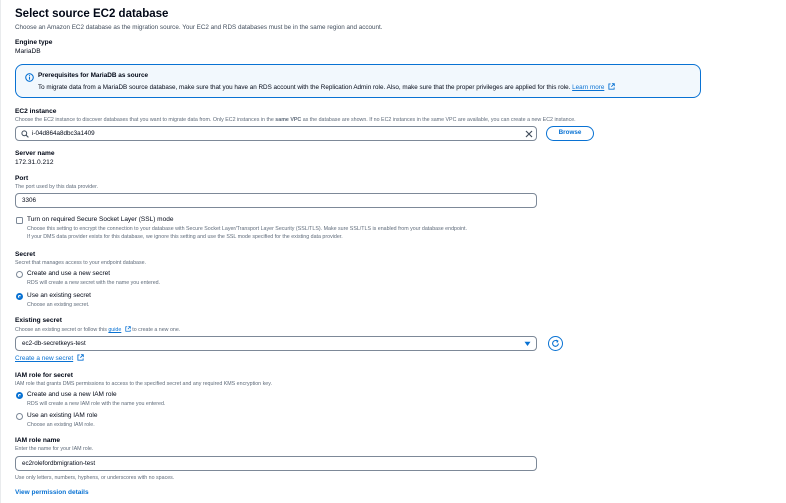  What do you see at coordinates (93, 75) in the screenshot?
I see `alert-title: Prerequisites for MariaDB as source` at bounding box center [93, 75].